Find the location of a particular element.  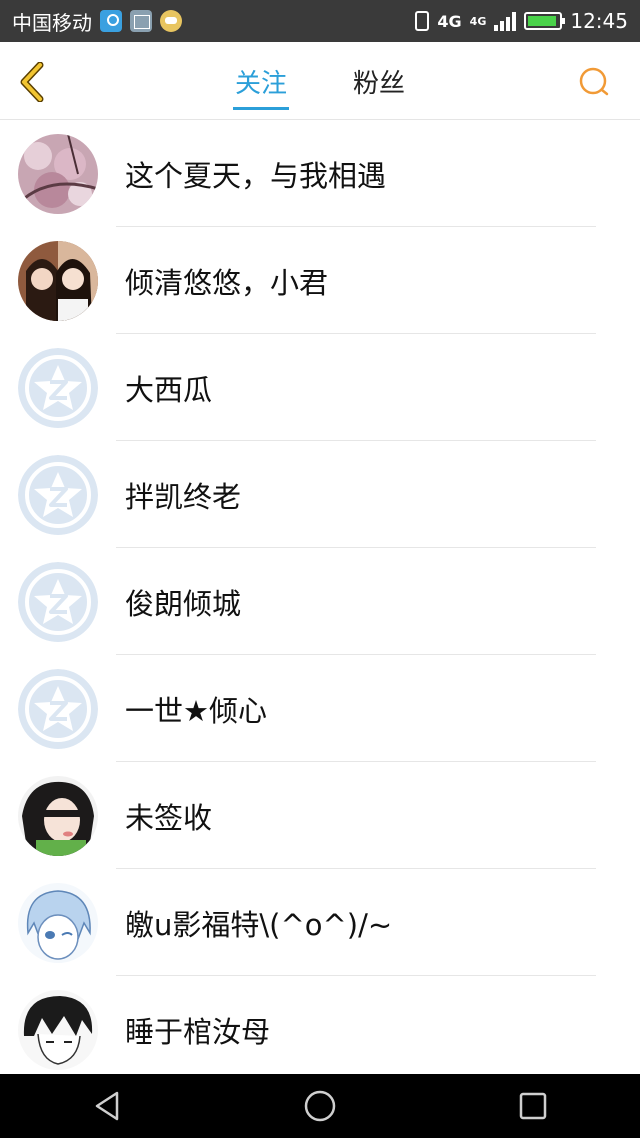

nav-back-button is located at coordinates (107, 1106).